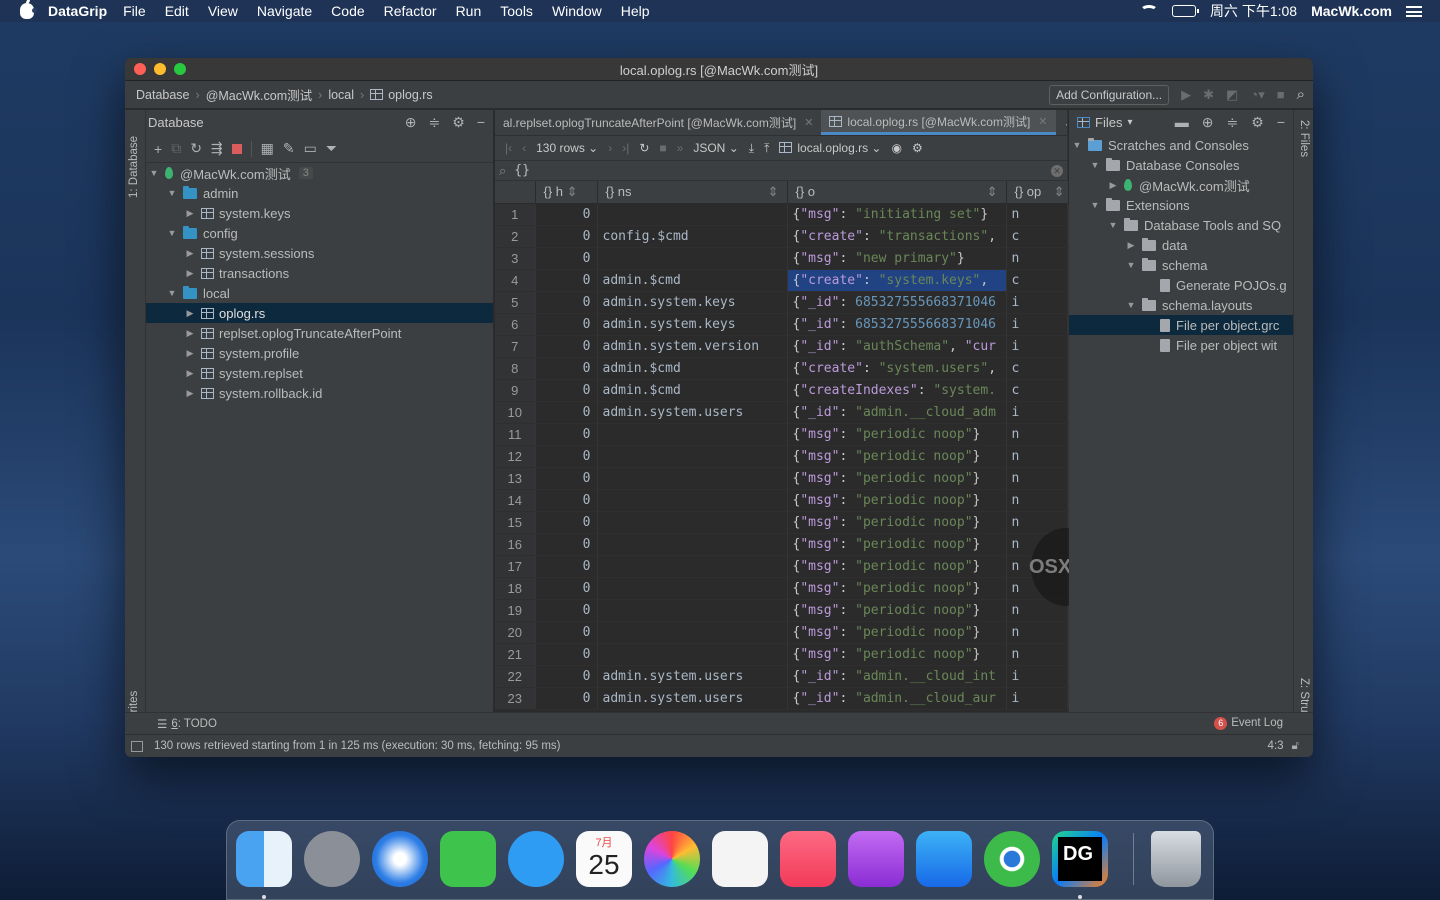 The width and height of the screenshot is (1440, 900). What do you see at coordinates (236, 148) in the screenshot?
I see `stop-icon` at bounding box center [236, 148].